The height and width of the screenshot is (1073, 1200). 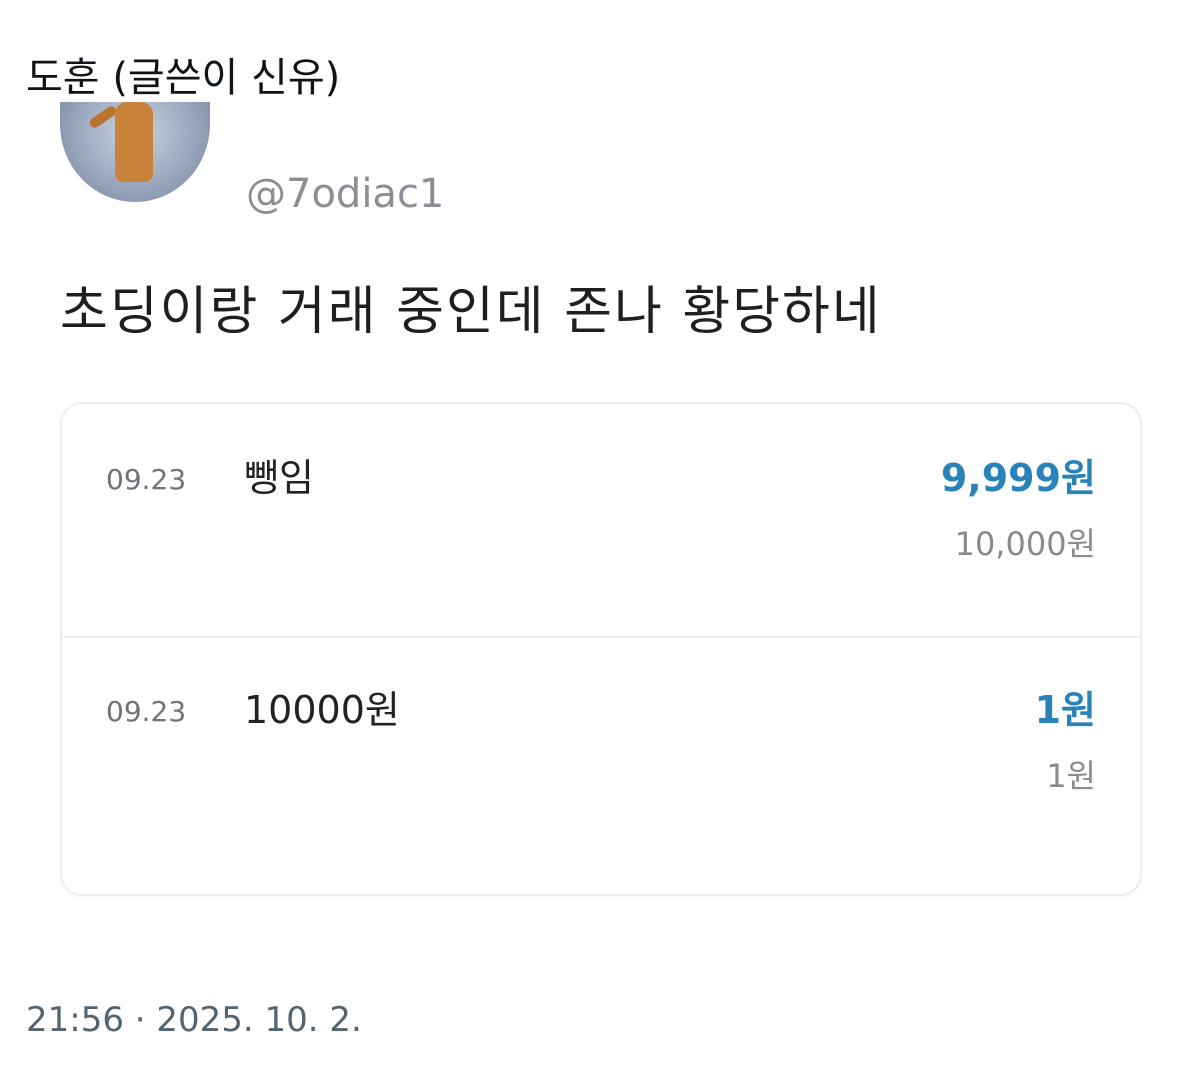 What do you see at coordinates (1065, 710) in the screenshot?
I see `transaction-amount: 1원` at bounding box center [1065, 710].